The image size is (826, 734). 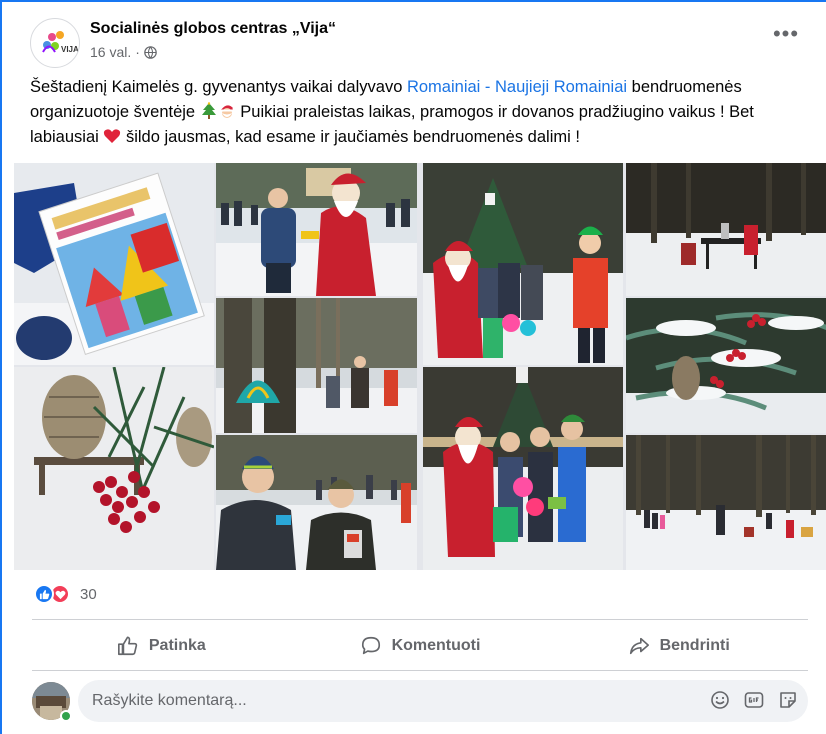 I want to click on snowy-pine-berries-photo, so click(x=726, y=365).